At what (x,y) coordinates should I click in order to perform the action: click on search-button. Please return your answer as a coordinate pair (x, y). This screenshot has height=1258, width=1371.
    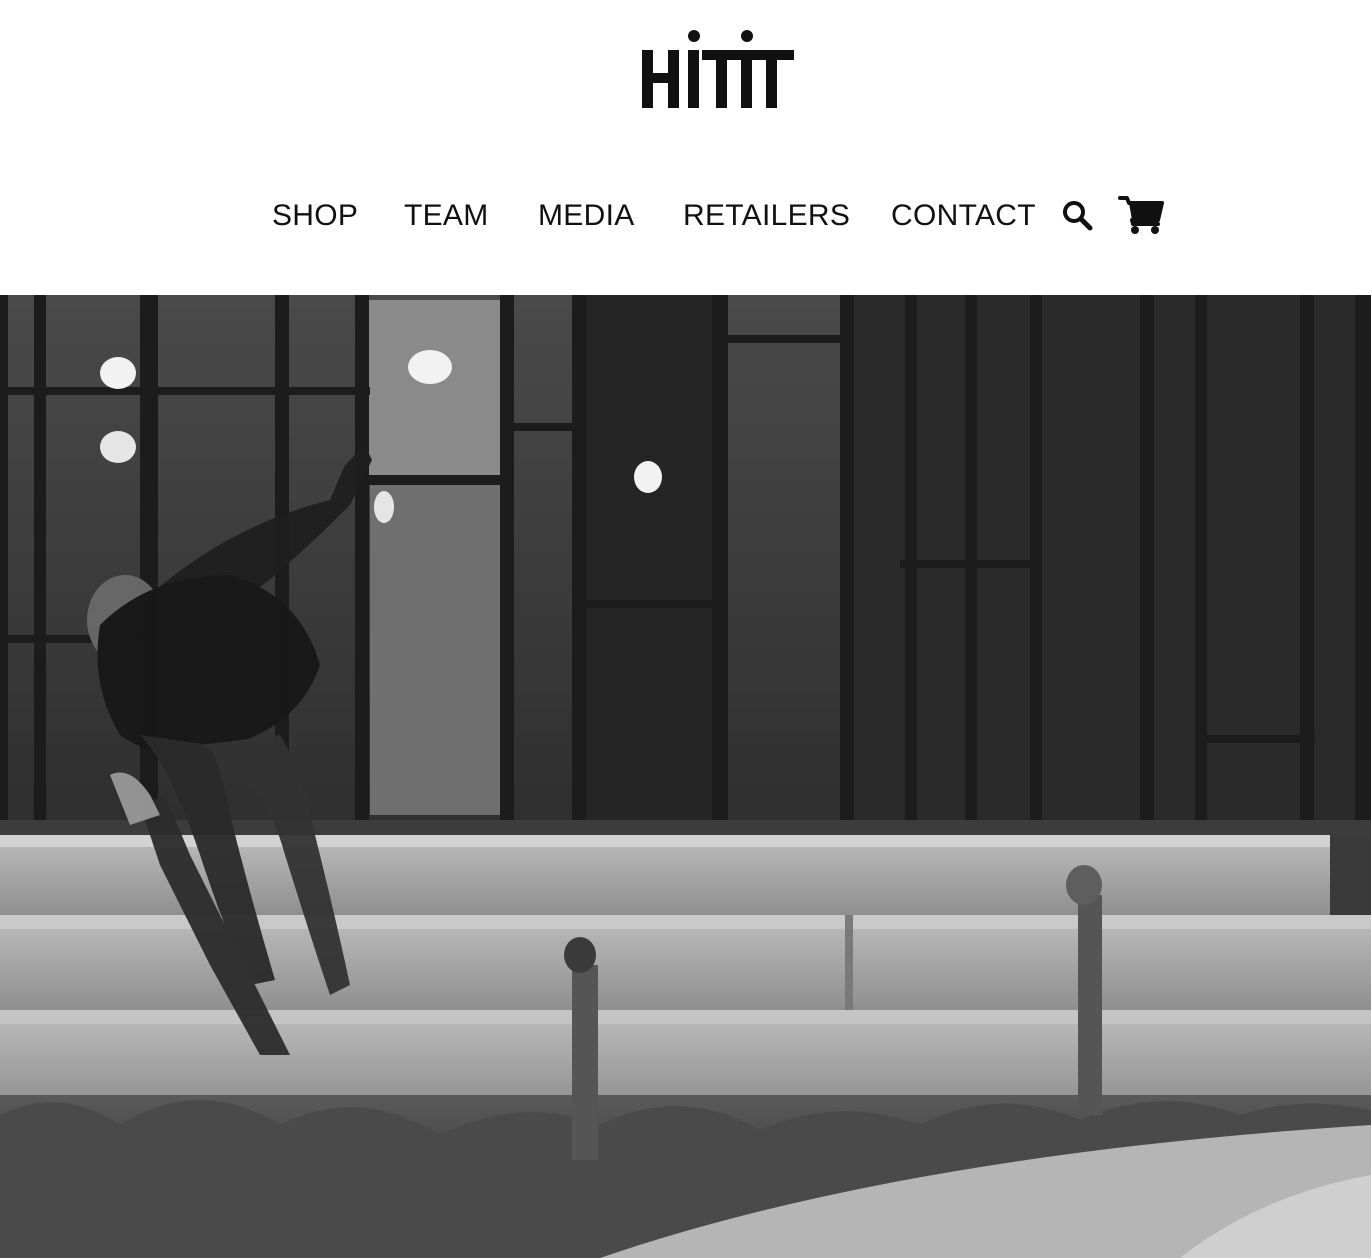
    Looking at the image, I should click on (1077, 215).